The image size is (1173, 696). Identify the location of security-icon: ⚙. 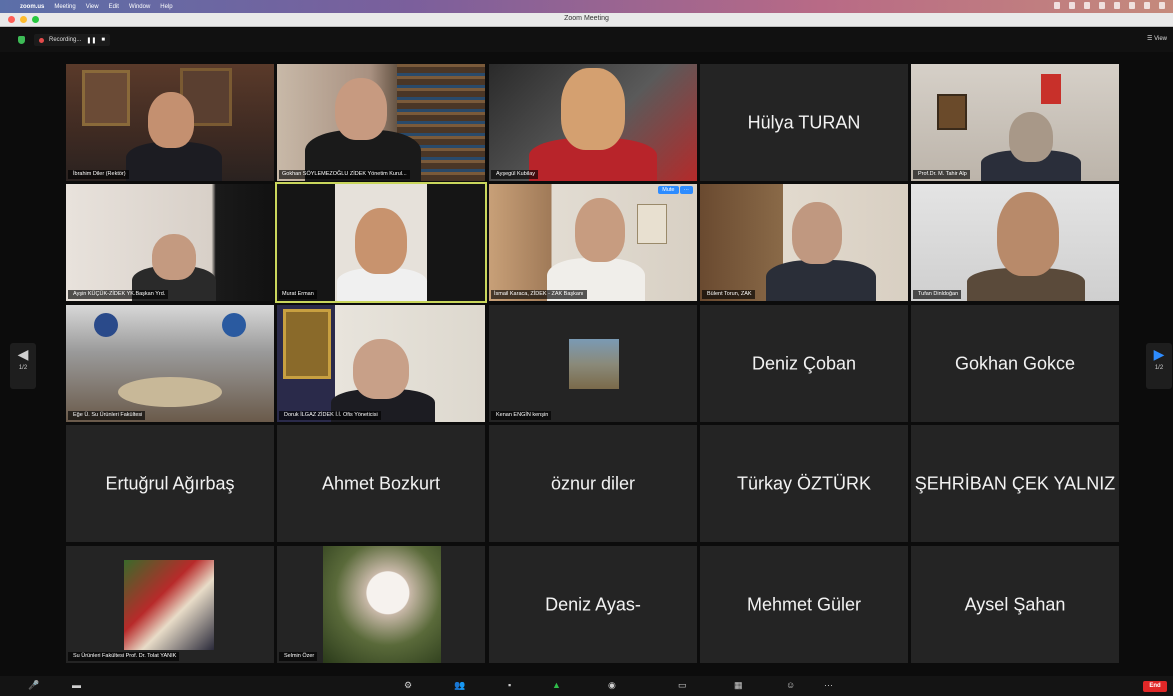
(408, 685).